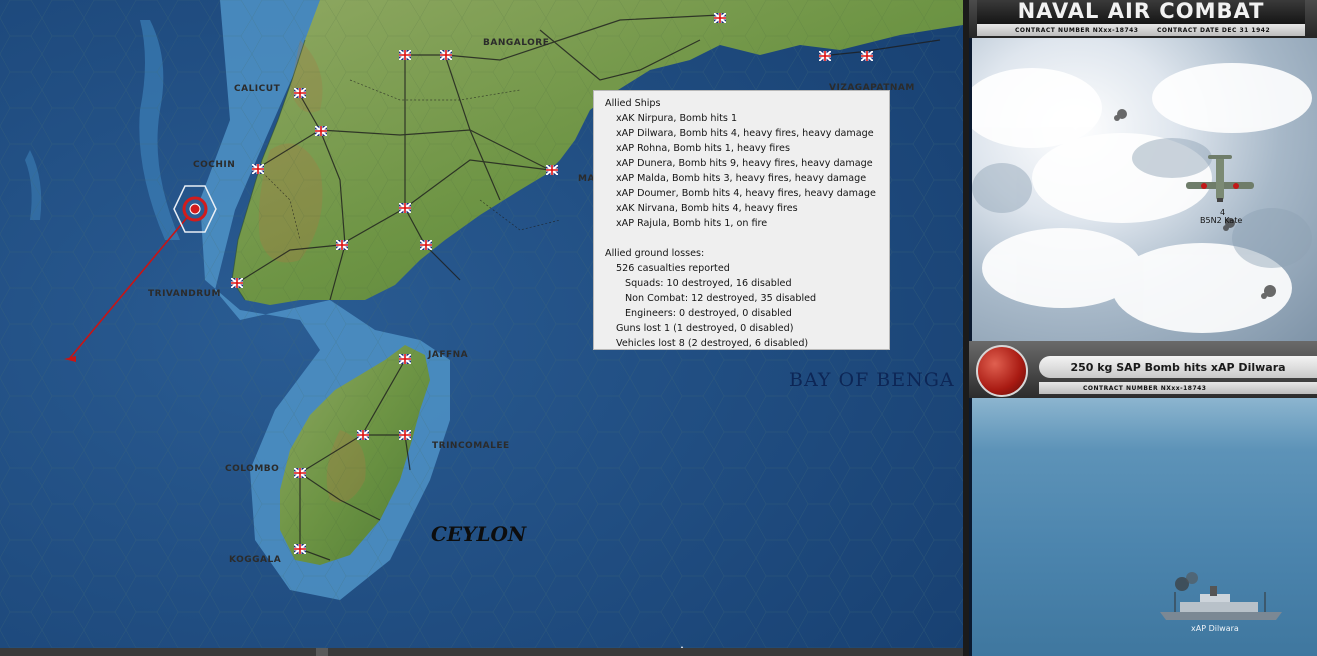 The height and width of the screenshot is (656, 1317). What do you see at coordinates (516, 43) in the screenshot?
I see `city-label-bangalore: BANGALORE` at bounding box center [516, 43].